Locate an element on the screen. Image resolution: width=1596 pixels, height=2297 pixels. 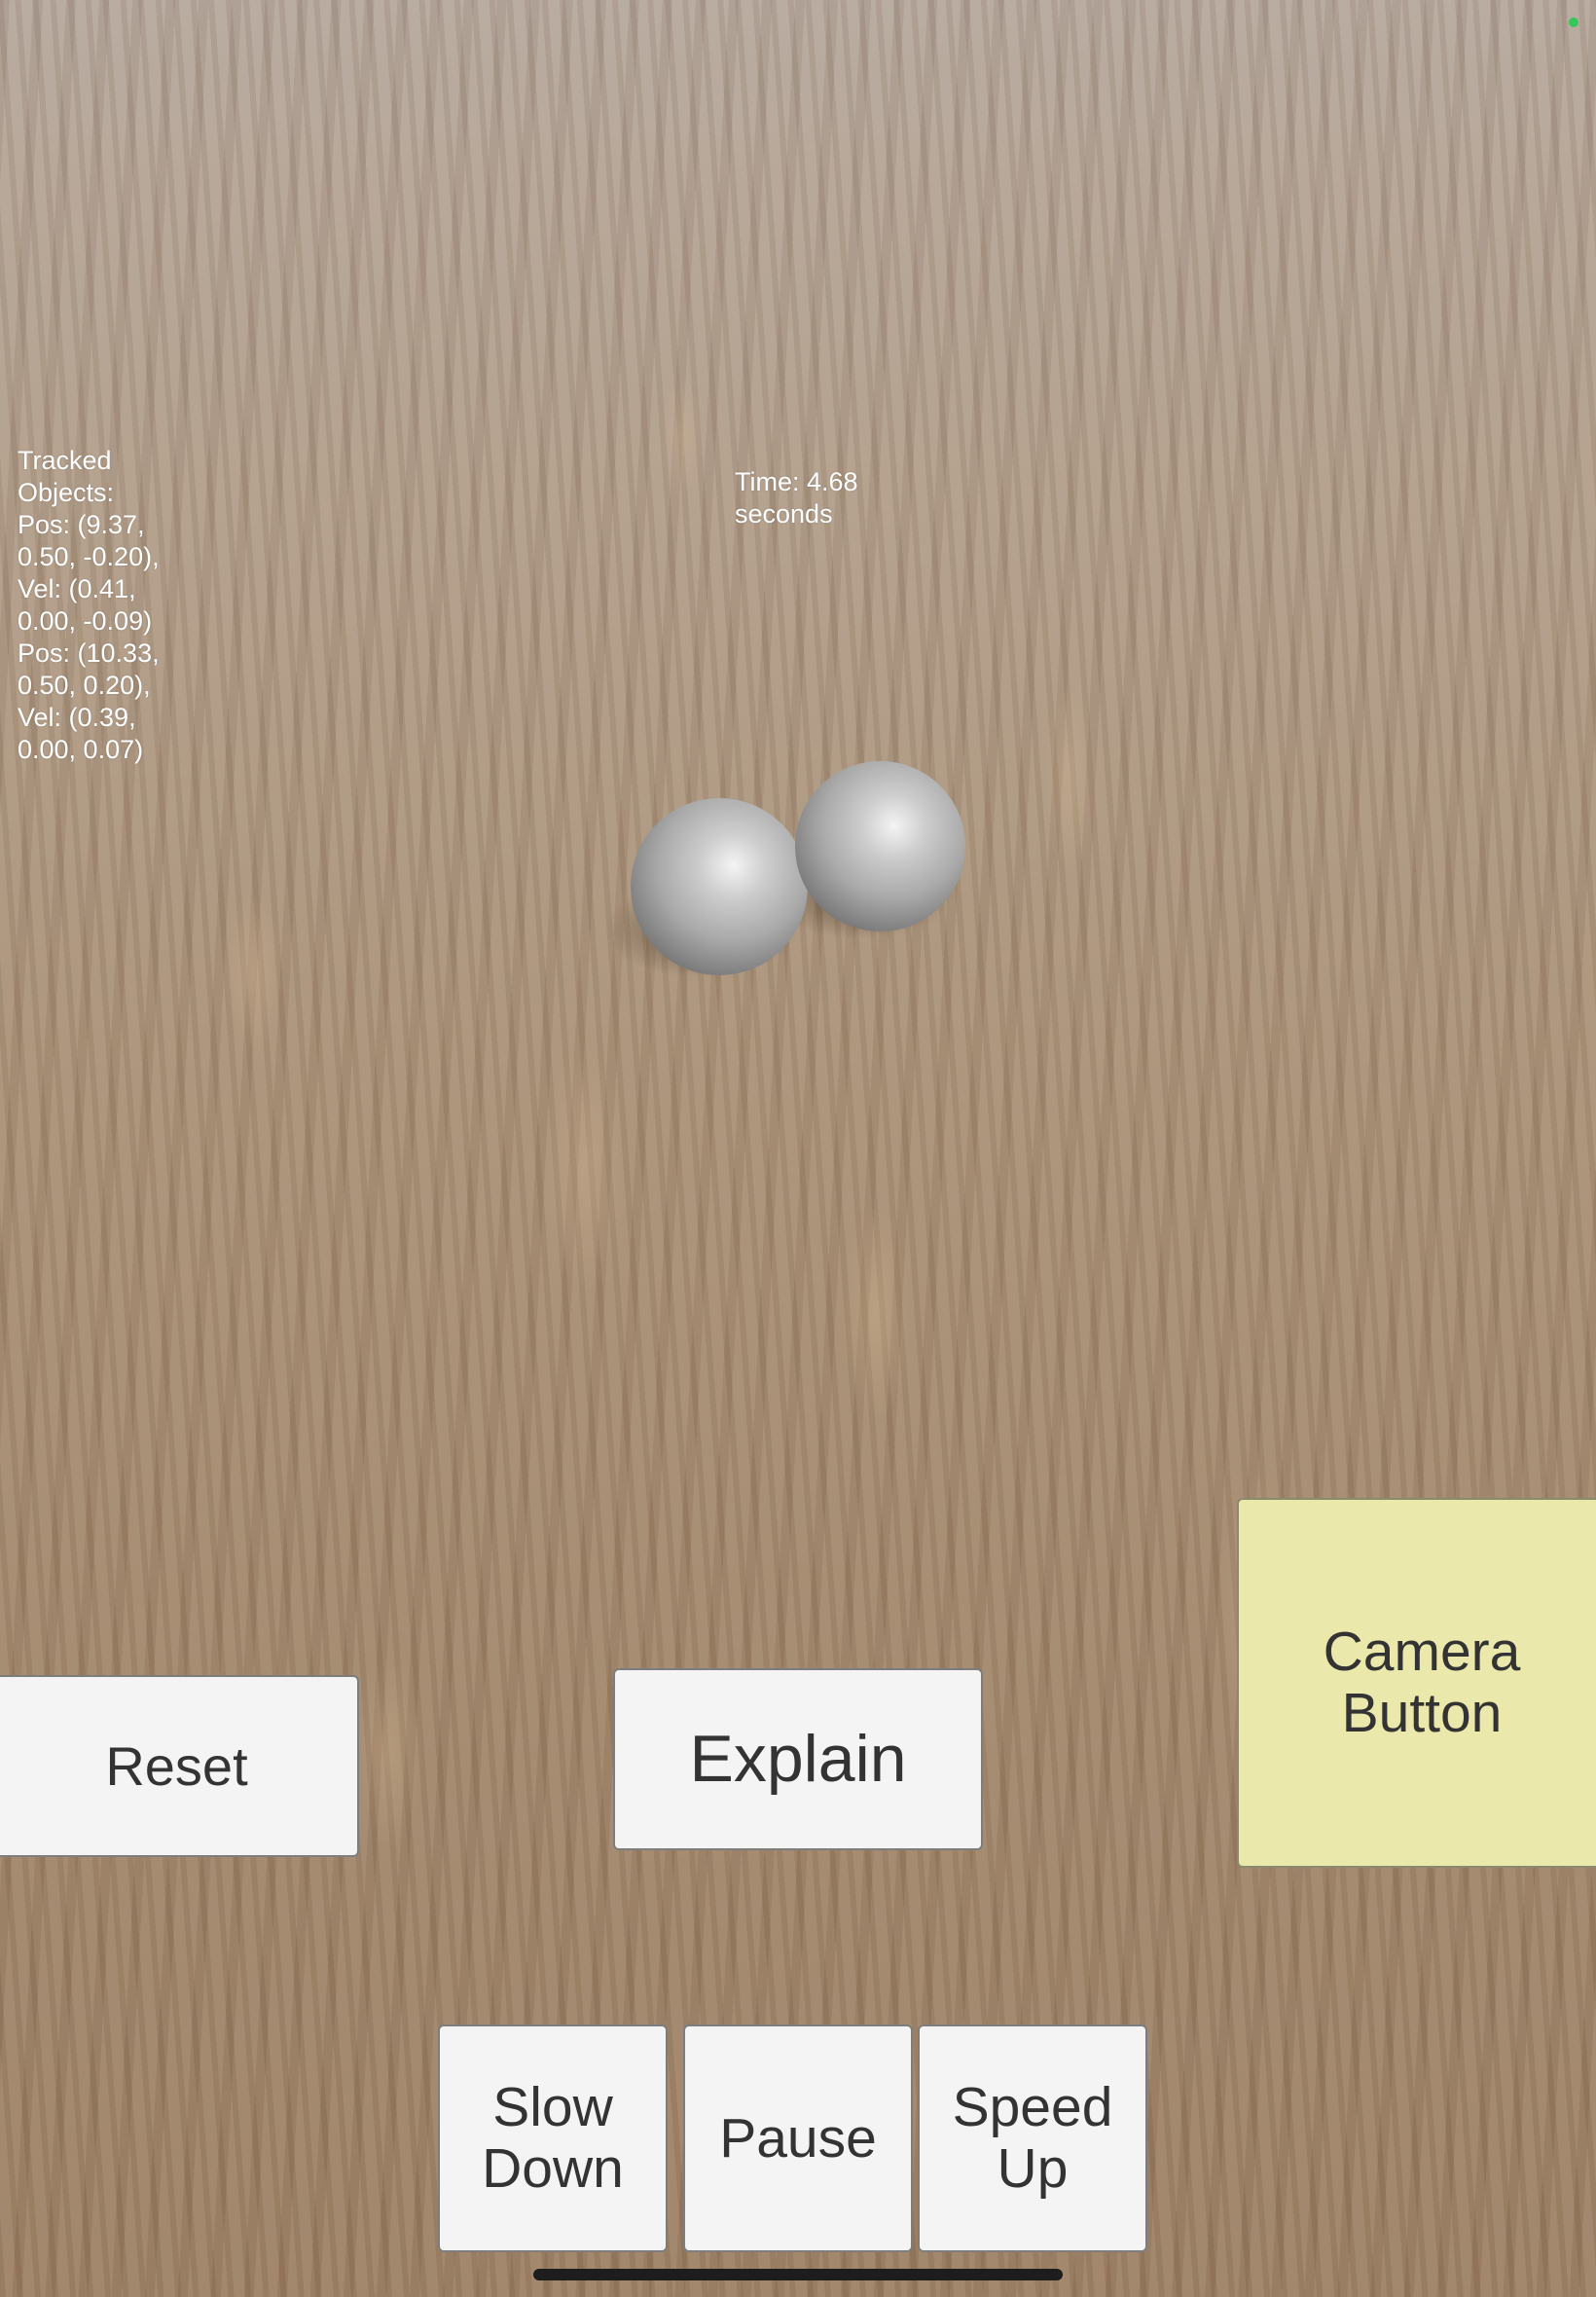
timer-line: Time: 4.68 is located at coordinates (796, 481).